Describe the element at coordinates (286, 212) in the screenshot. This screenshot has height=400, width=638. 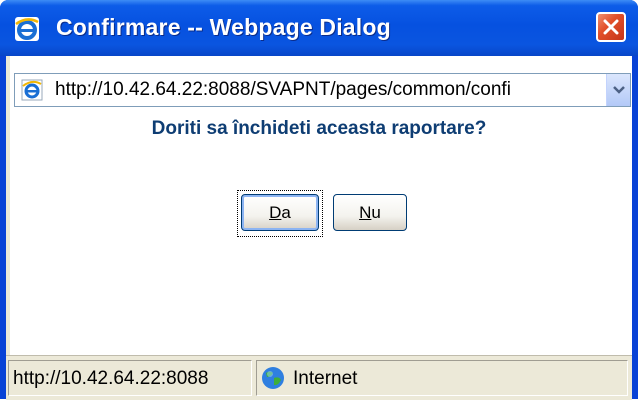
I see `yes-button-label: a` at that location.